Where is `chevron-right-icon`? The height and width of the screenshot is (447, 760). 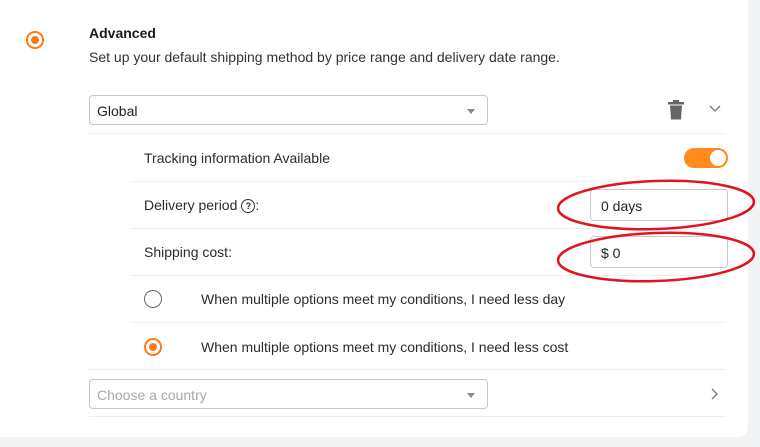 chevron-right-icon is located at coordinates (715, 394).